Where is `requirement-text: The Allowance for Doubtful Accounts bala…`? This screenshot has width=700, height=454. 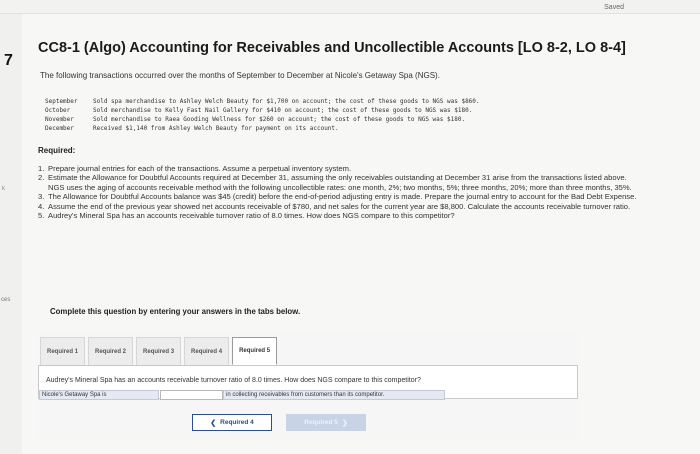
requirement-text: The Allowance for Doubtful Accounts bala… is located at coordinates (342, 197).